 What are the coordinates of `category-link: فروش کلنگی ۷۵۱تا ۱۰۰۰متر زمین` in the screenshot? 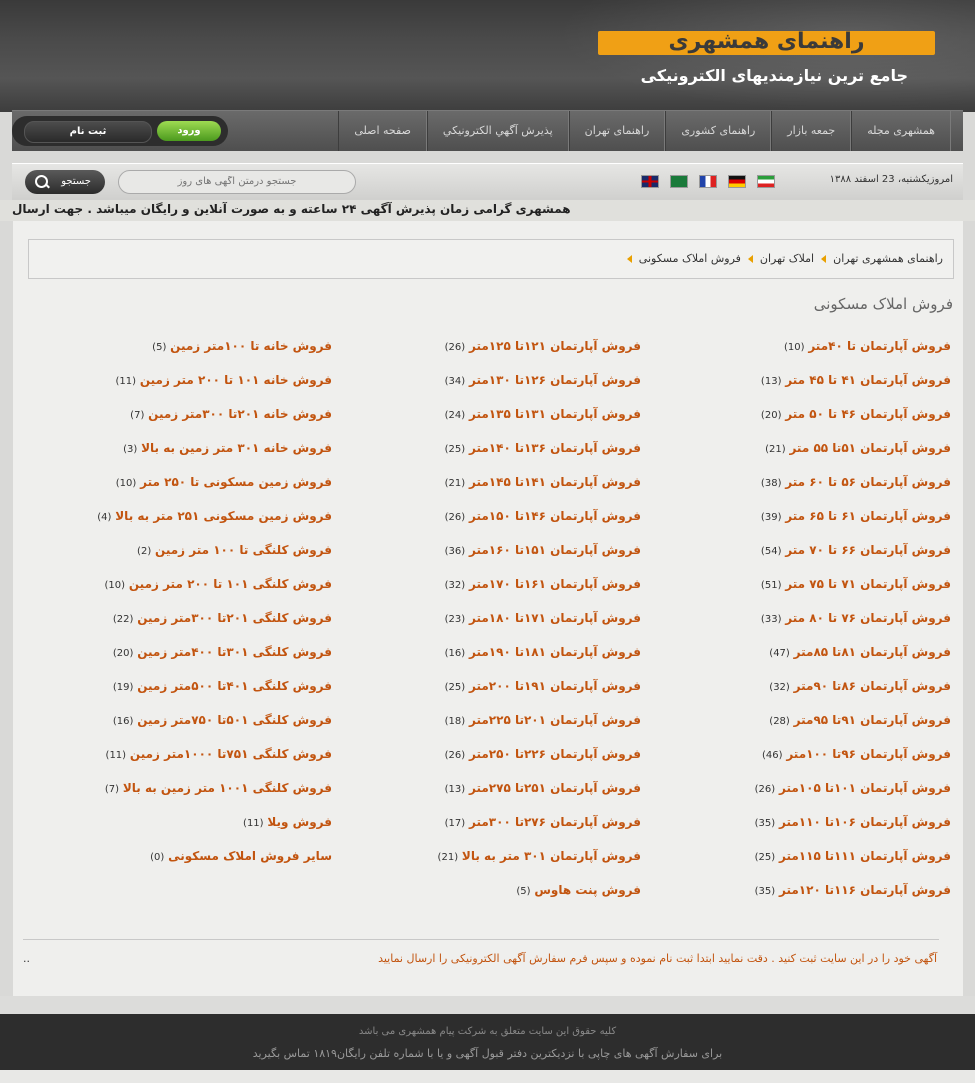 It's located at (231, 754).